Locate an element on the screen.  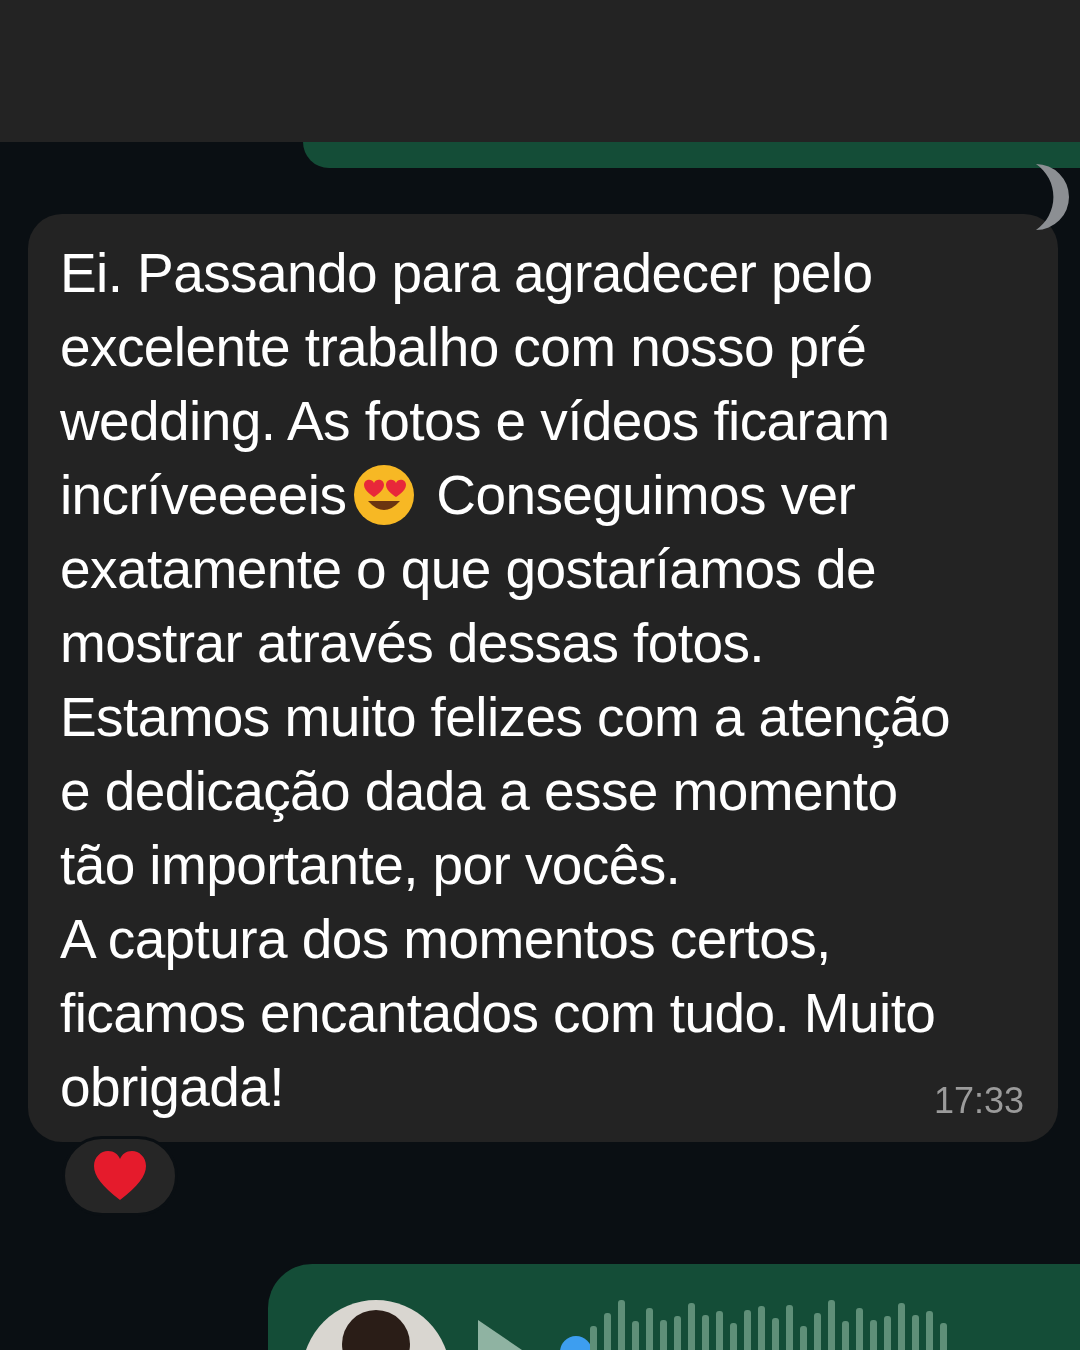
message-text: e dedicação dada a esse momento is located at coordinates (479, 791).